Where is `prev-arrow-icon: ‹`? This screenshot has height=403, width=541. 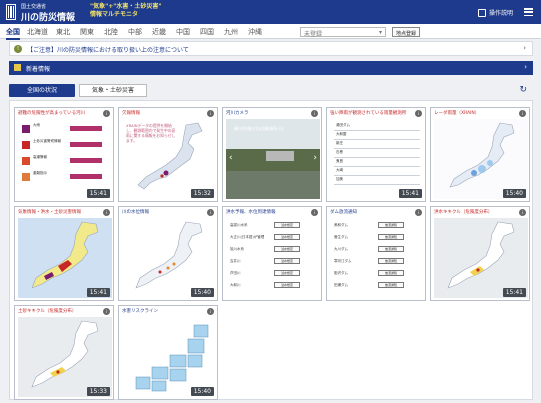 prev-arrow-icon: ‹ is located at coordinates (231, 158).